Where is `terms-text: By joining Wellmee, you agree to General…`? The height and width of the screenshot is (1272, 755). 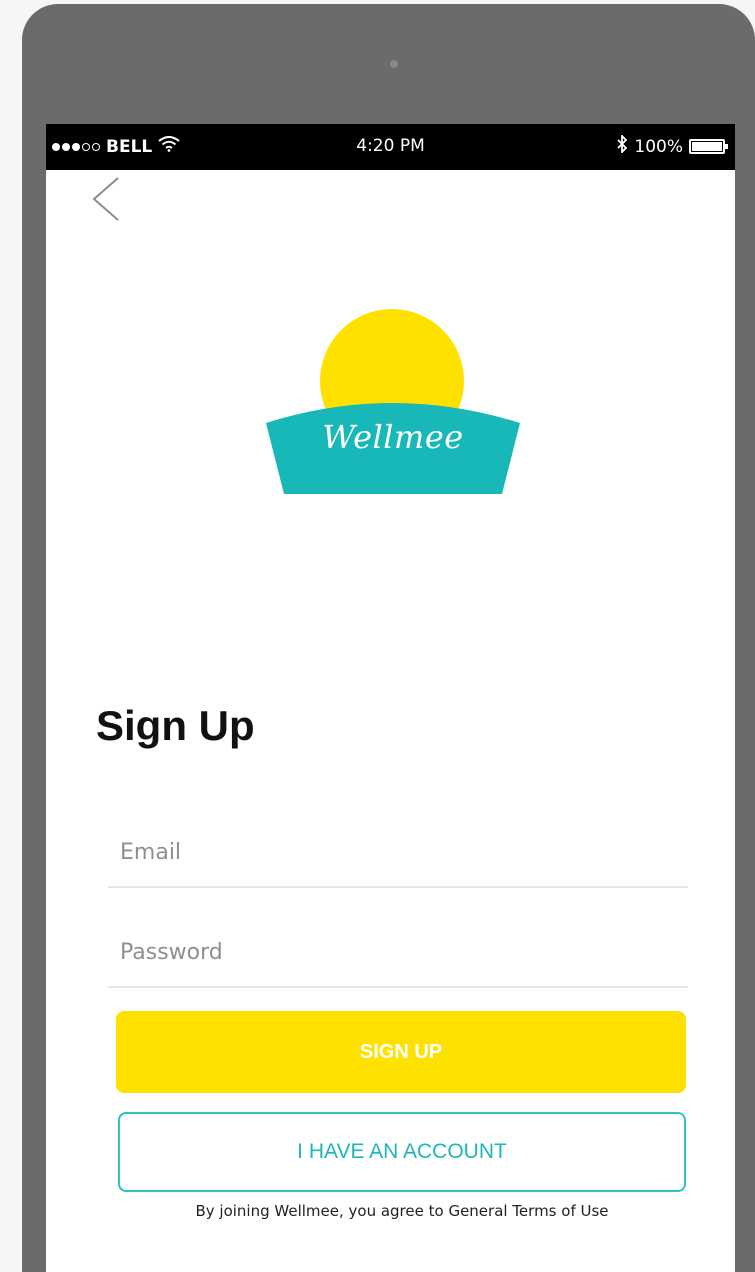
terms-text: By joining Wellmee, you agree to General… is located at coordinates (402, 1211).